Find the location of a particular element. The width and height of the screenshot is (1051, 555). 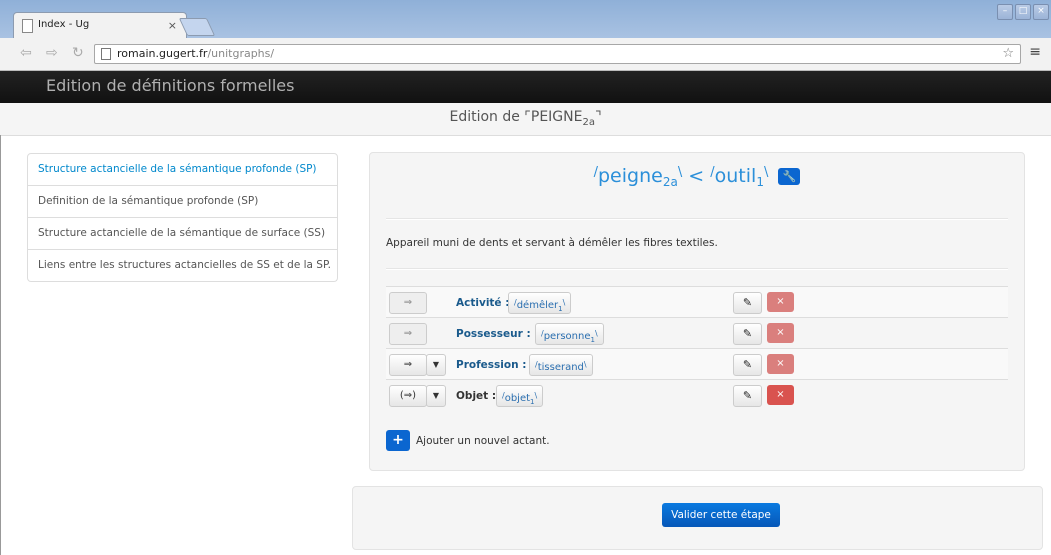

back-arrow-icon: ⇦ is located at coordinates (26, 53).